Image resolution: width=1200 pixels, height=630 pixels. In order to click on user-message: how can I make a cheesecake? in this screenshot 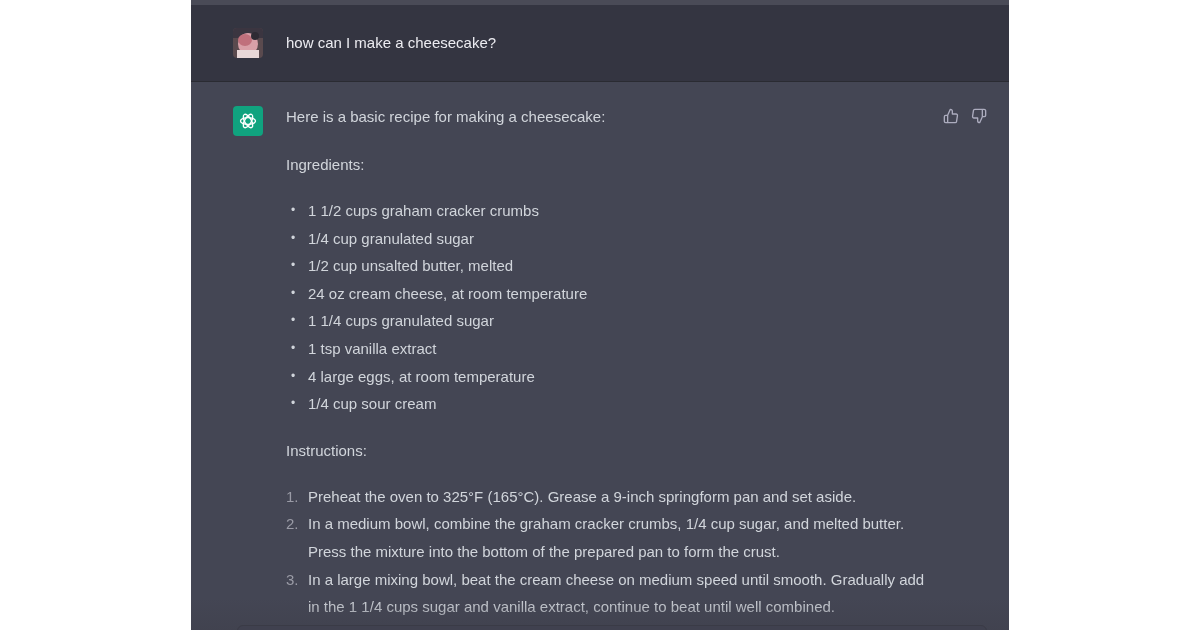, I will do `click(391, 42)`.